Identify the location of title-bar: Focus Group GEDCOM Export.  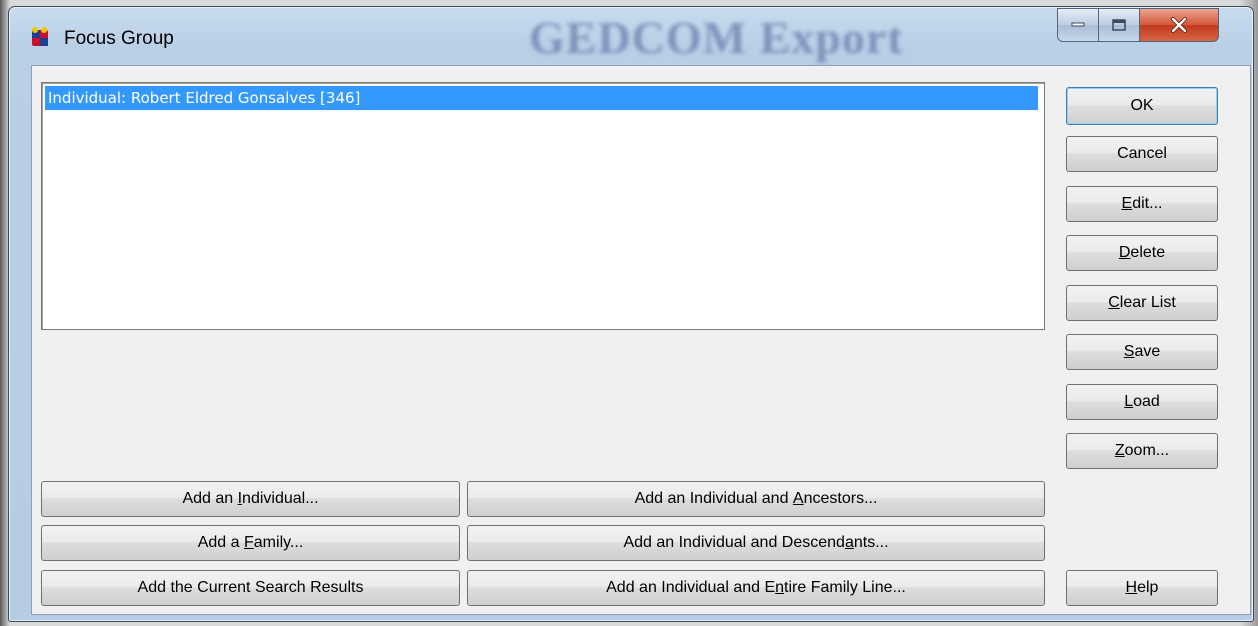
(631, 36).